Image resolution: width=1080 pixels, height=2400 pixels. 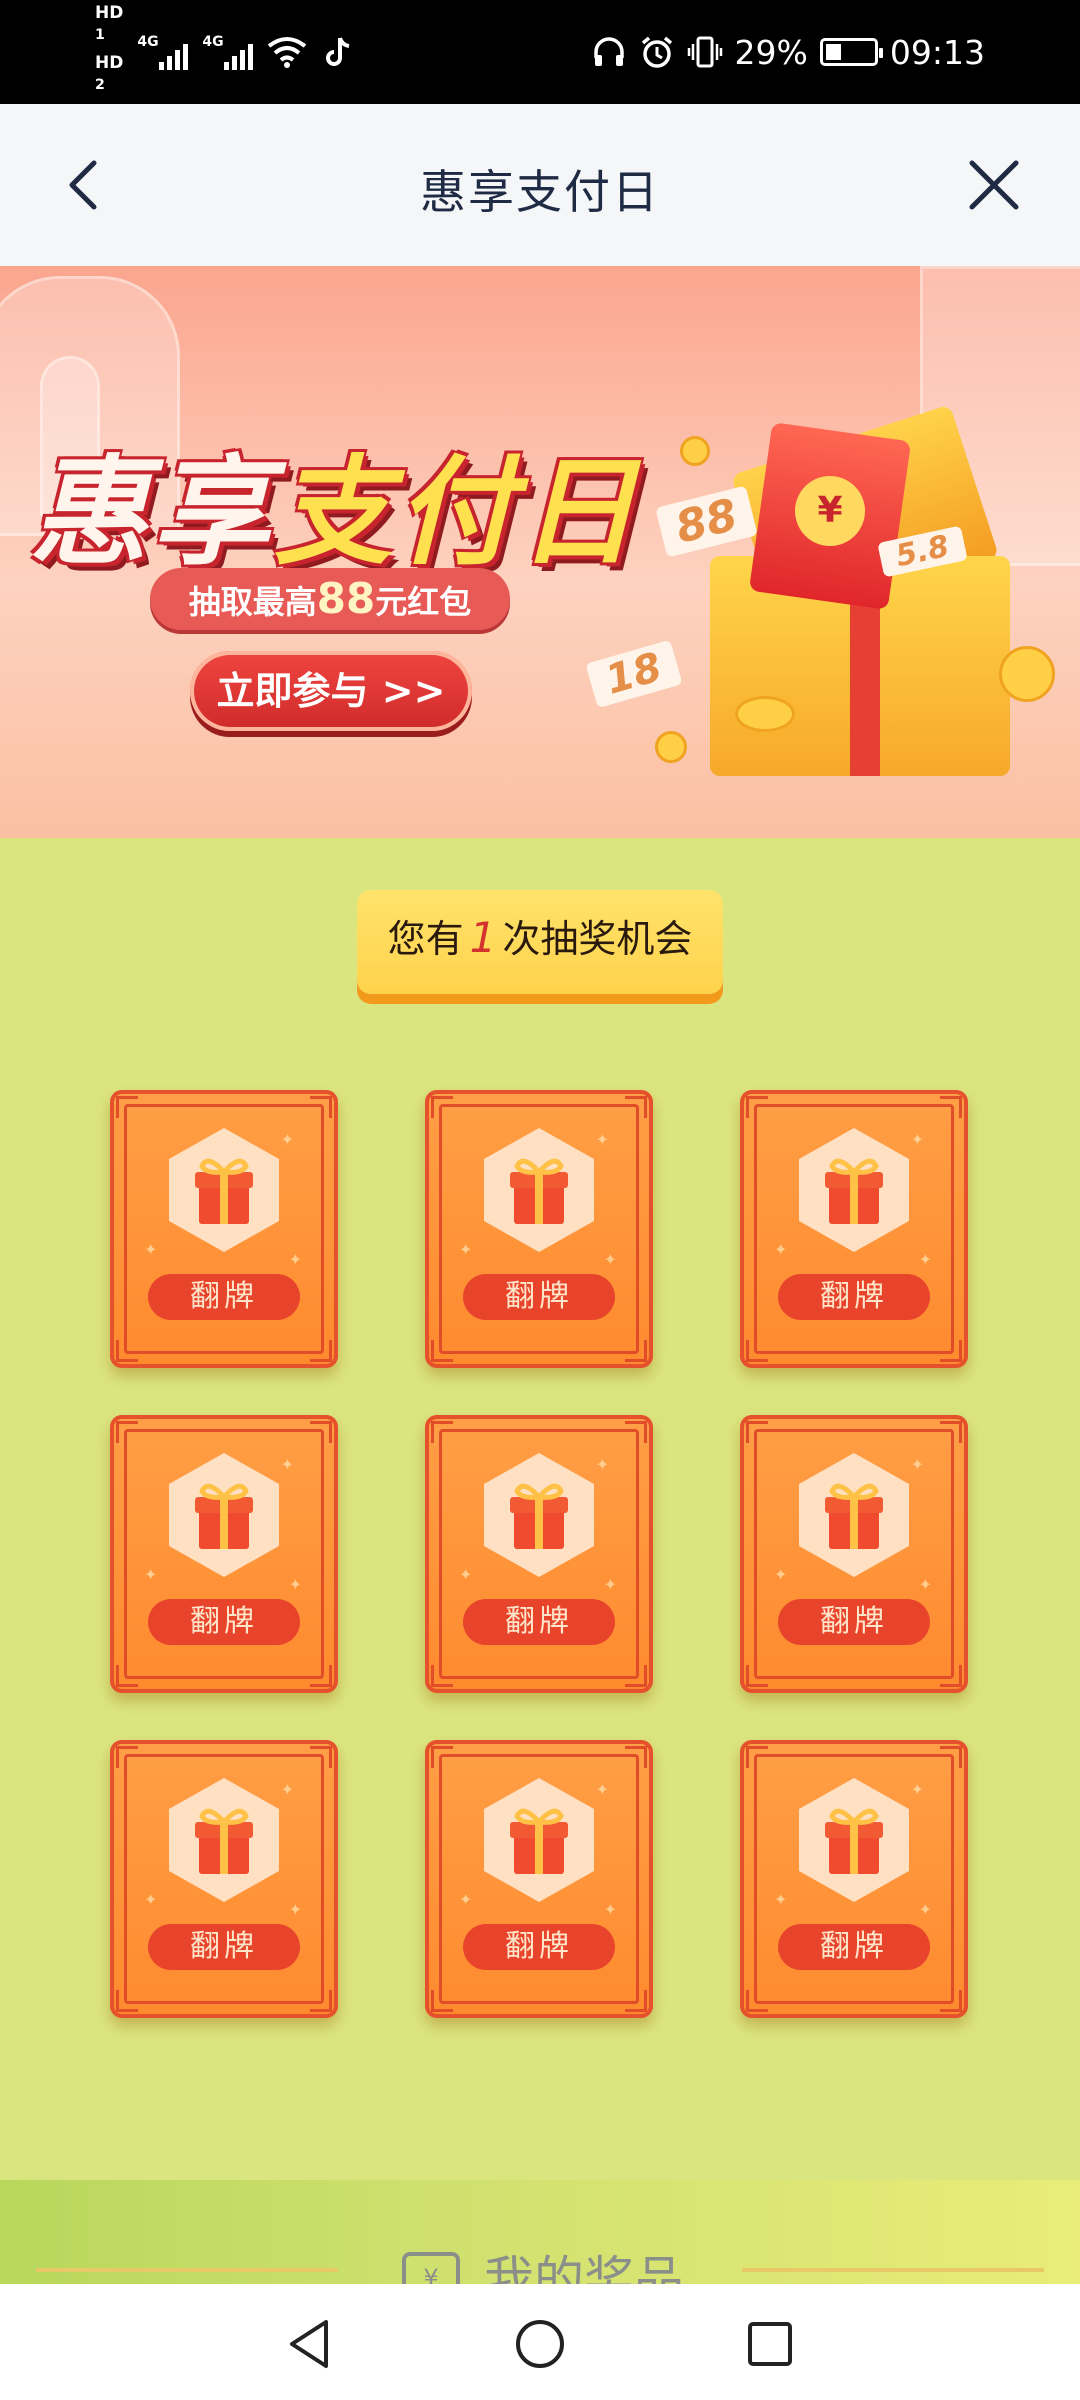 What do you see at coordinates (228, 52) in the screenshot?
I see `signal-icon-2: 4G` at bounding box center [228, 52].